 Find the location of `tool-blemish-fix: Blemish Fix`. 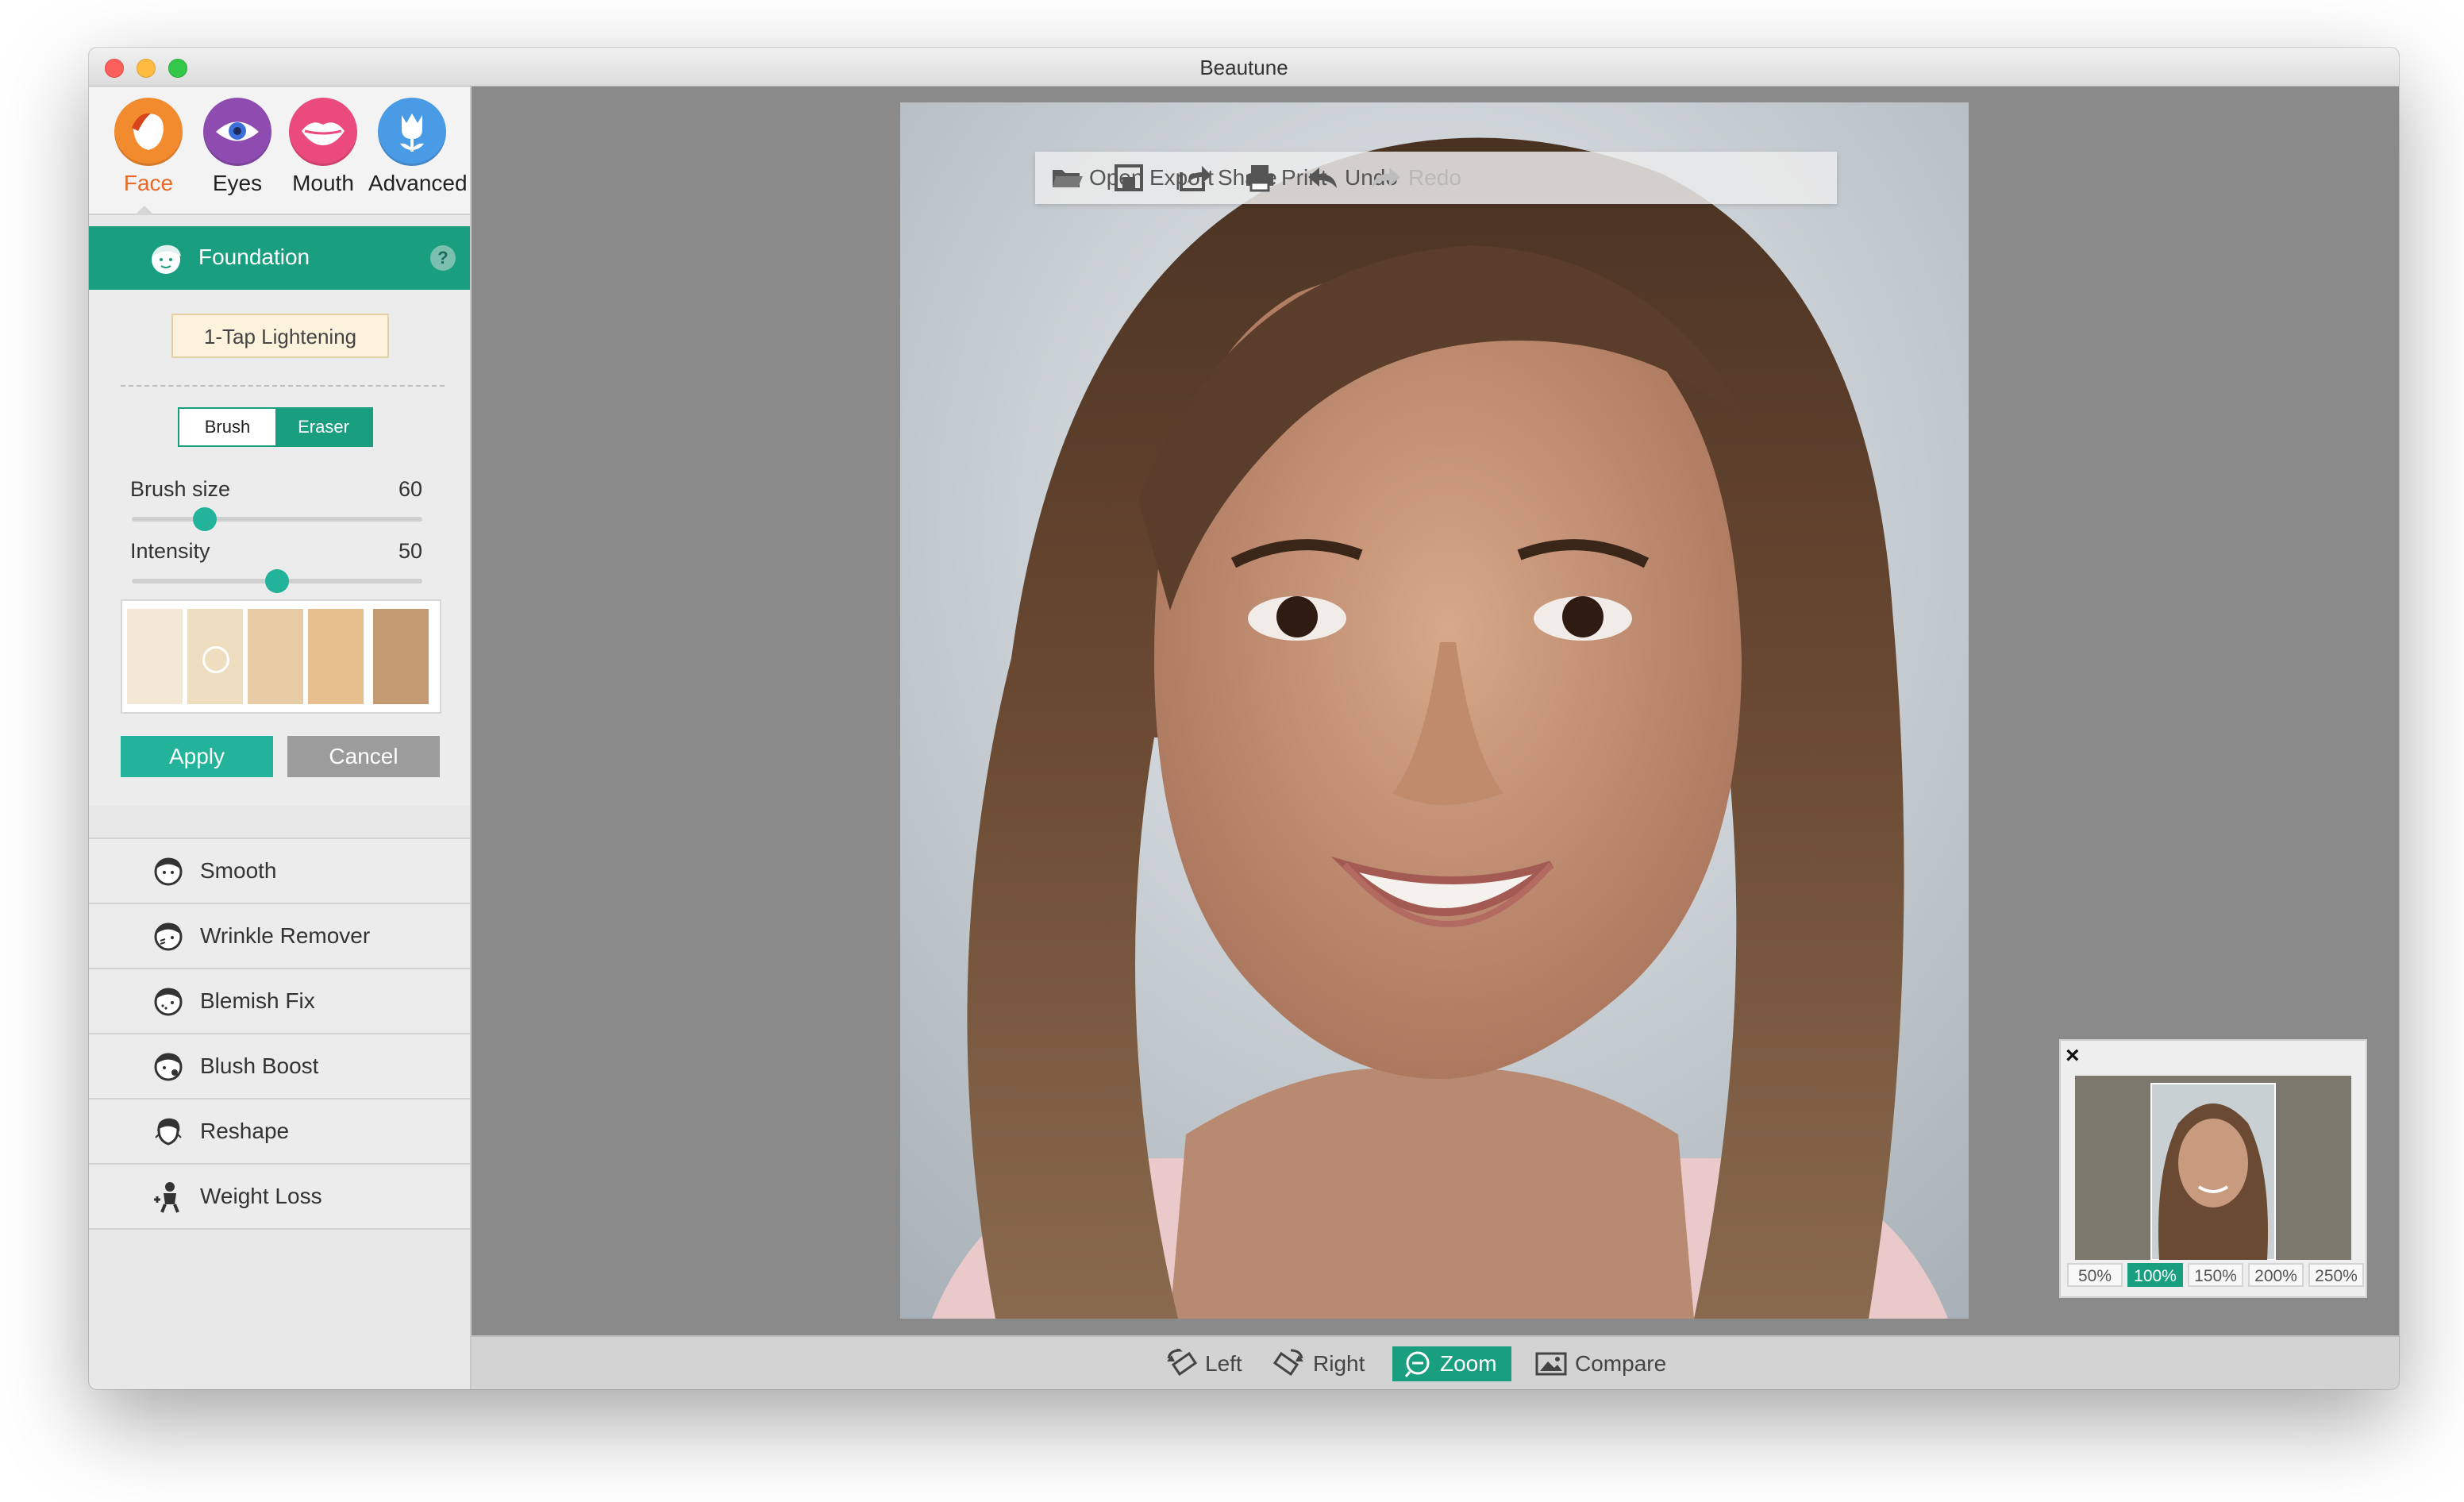

tool-blemish-fix: Blemish Fix is located at coordinates (279, 1000).